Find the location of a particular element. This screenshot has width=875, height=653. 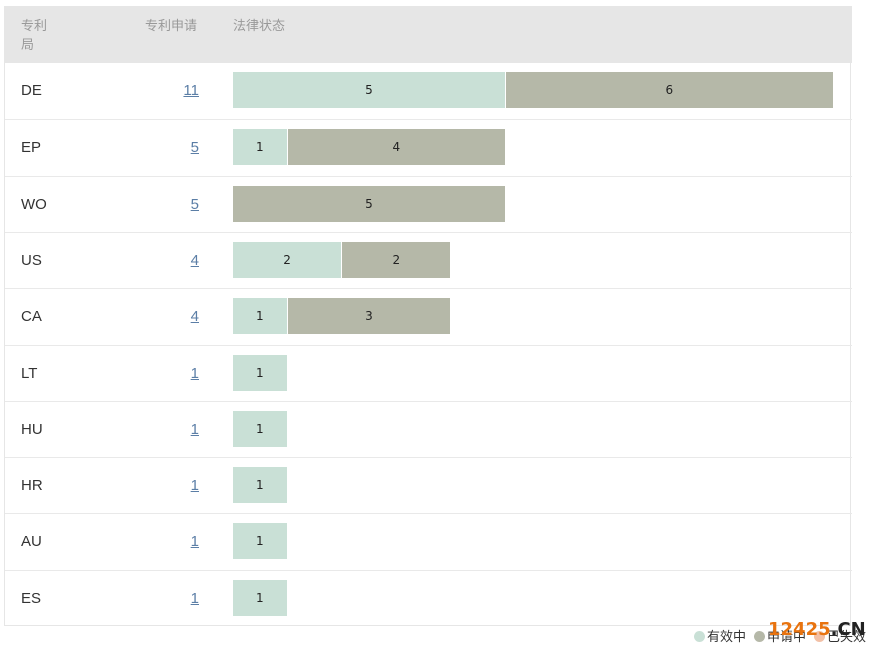

table-row: US 4 2 2 is located at coordinates (428, 259).